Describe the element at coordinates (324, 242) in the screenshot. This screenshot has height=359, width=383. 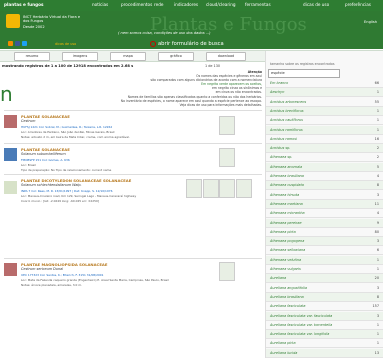
I see `facet-item: Athenaea pogogena 3` at that location.